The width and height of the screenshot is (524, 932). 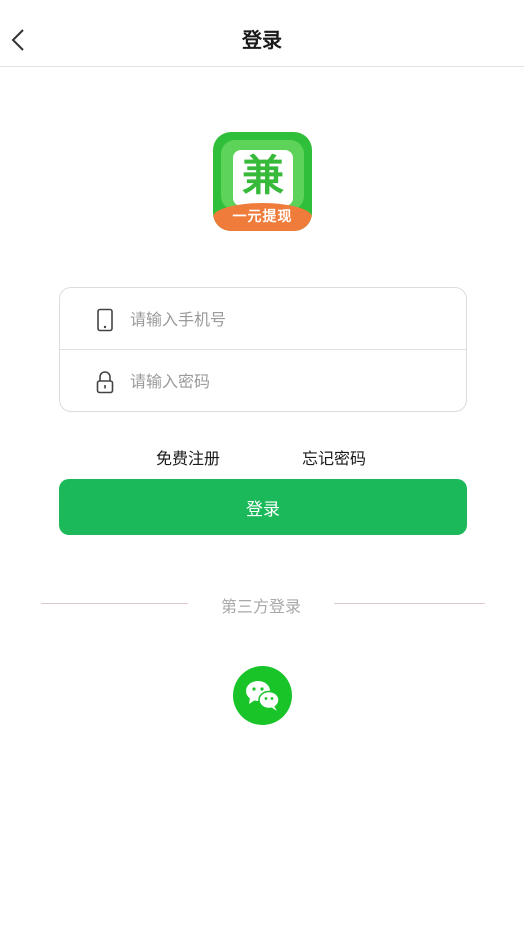 I want to click on phone-row, so click(x=263, y=319).